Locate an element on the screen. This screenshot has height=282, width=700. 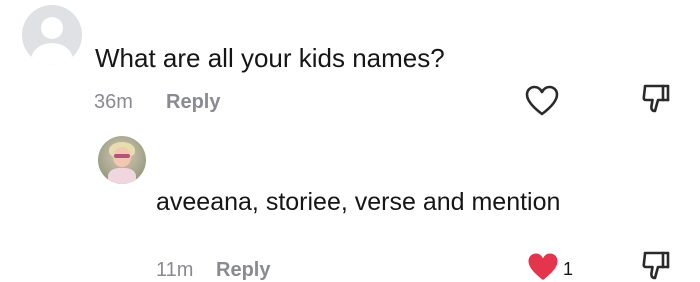
reply-reply-button: Reply is located at coordinates (243, 270).